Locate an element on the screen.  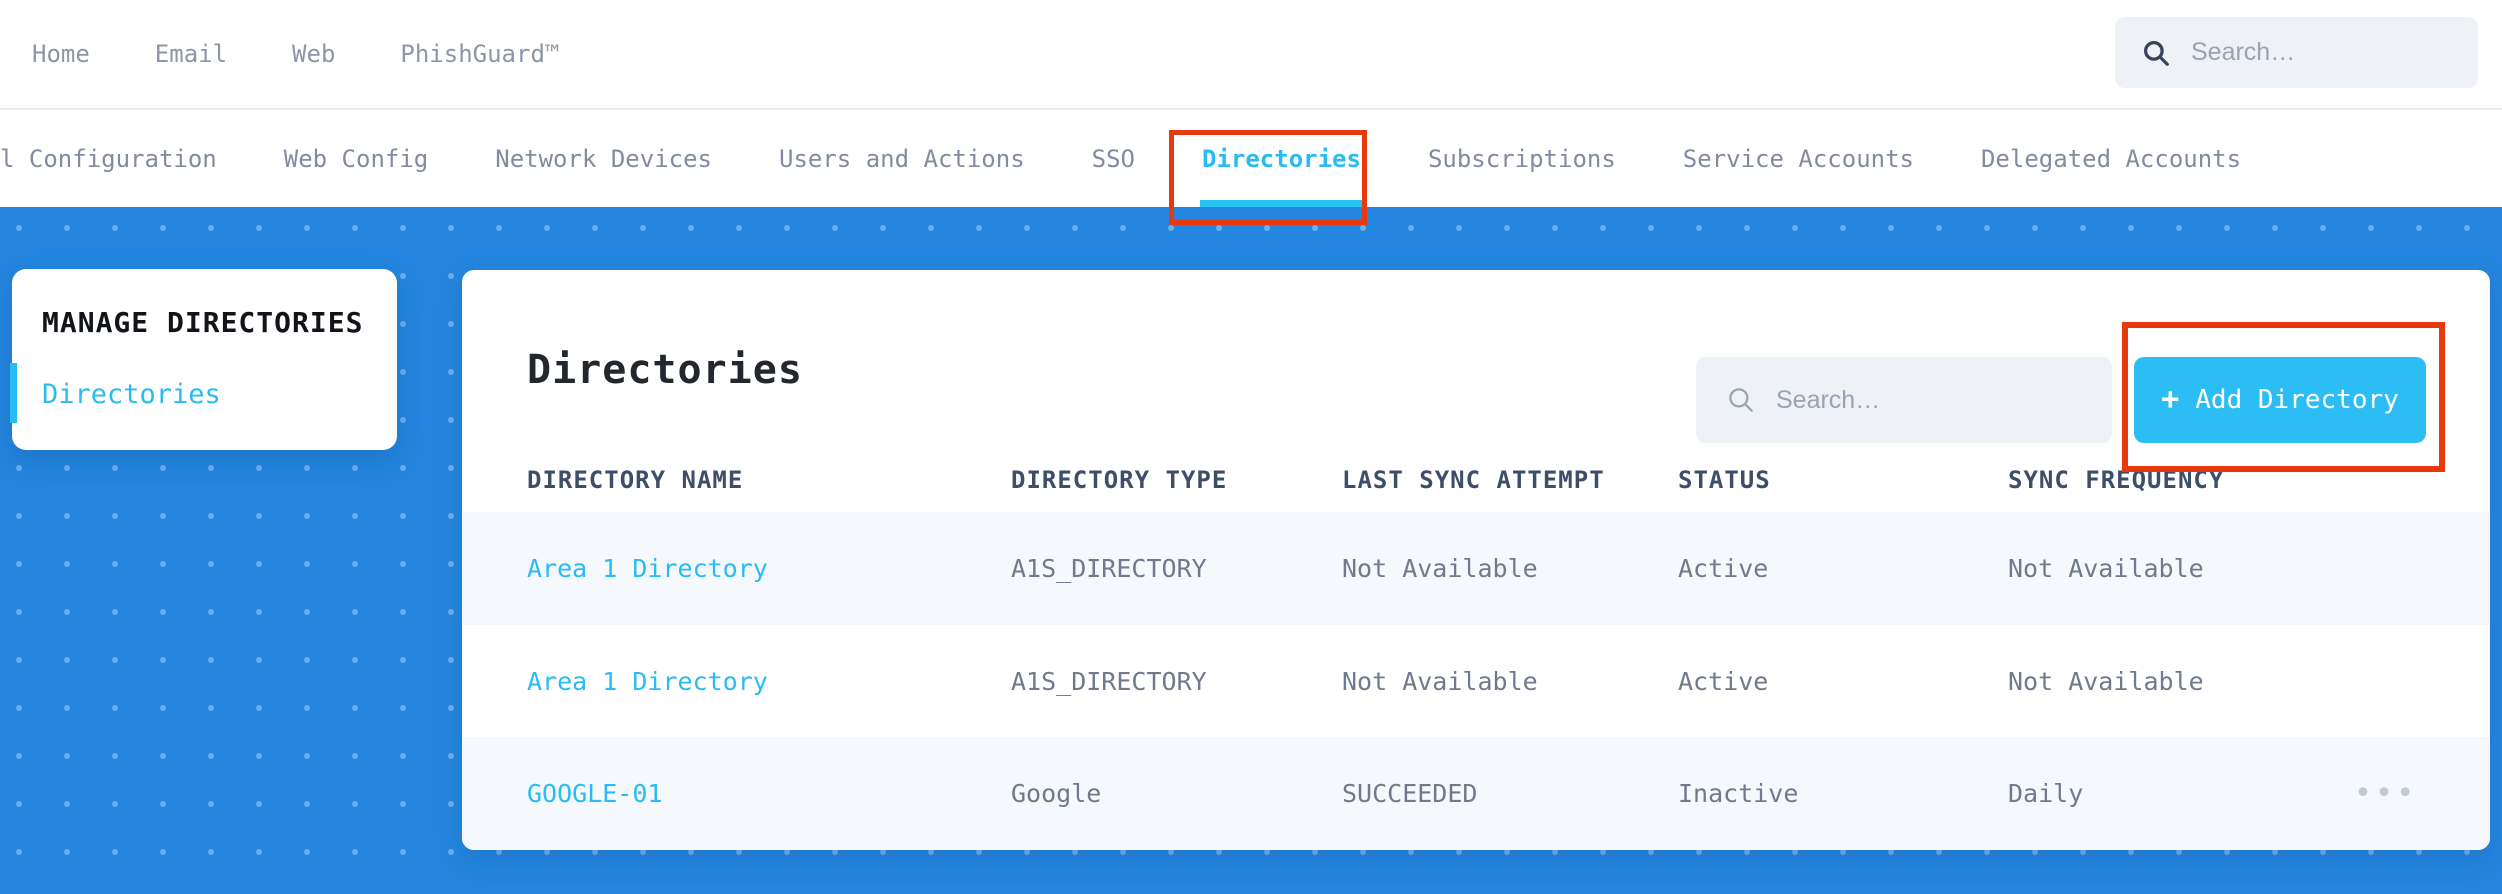
nav-web: Web is located at coordinates (313, 54).